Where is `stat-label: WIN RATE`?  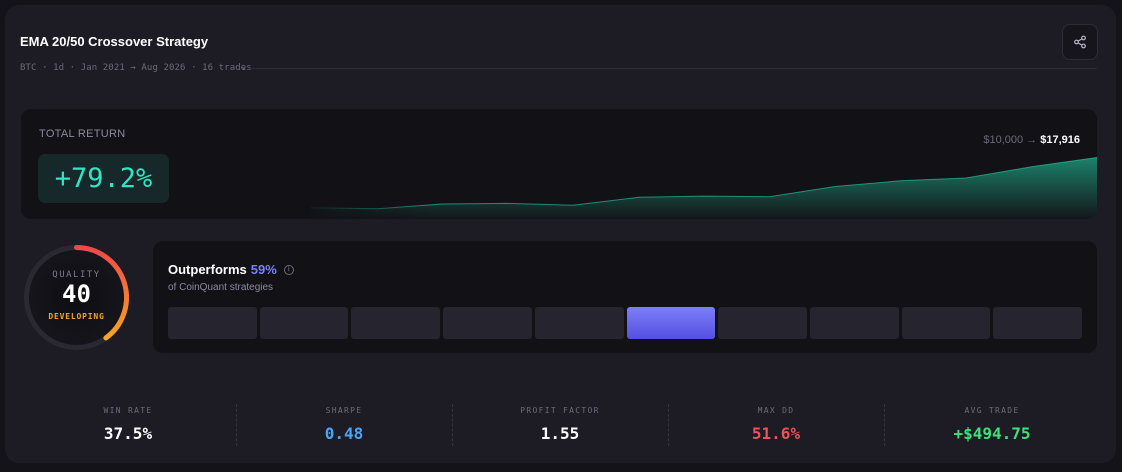 stat-label: WIN RATE is located at coordinates (128, 410).